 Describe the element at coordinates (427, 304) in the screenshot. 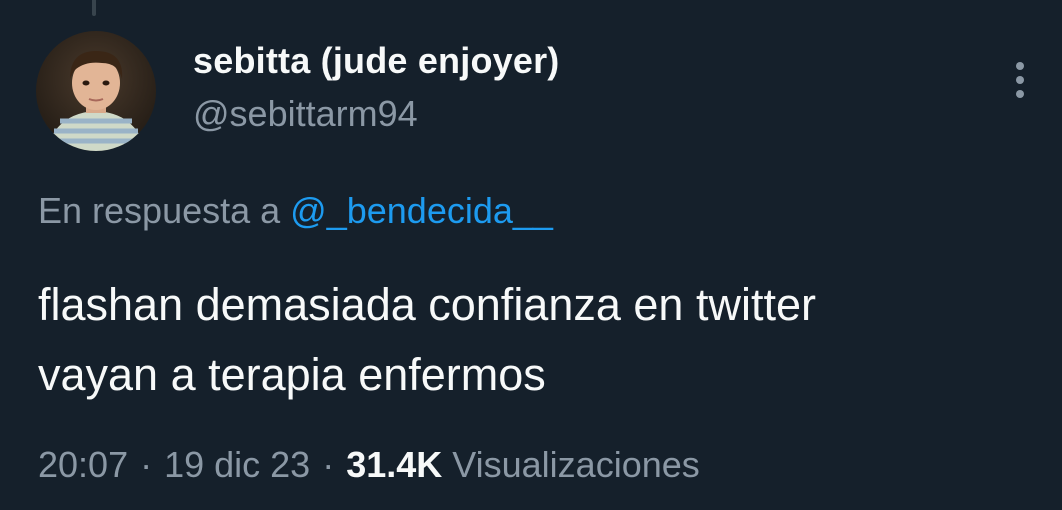

I see `tweet-text-line: flashan demasiada confianza en twitter` at that location.